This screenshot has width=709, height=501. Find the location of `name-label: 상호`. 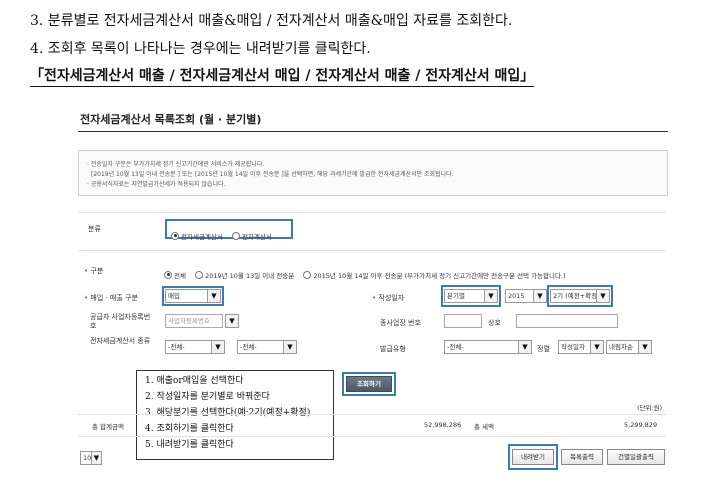

name-label: 상호 is located at coordinates (494, 323).